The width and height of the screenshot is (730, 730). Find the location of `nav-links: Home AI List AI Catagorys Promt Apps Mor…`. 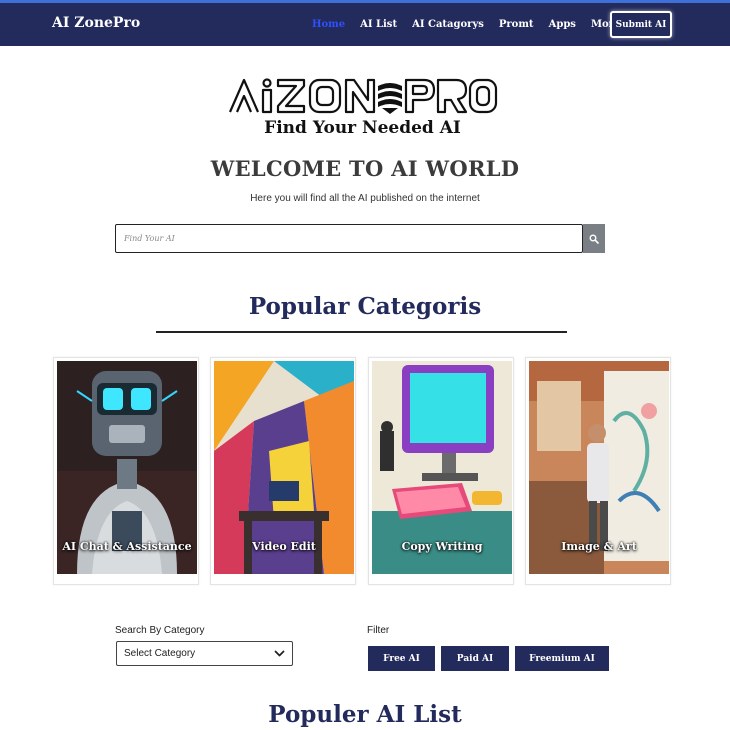

nav-links: Home AI List AI Catagorys Promt Apps Mor… is located at coordinates (478, 24).